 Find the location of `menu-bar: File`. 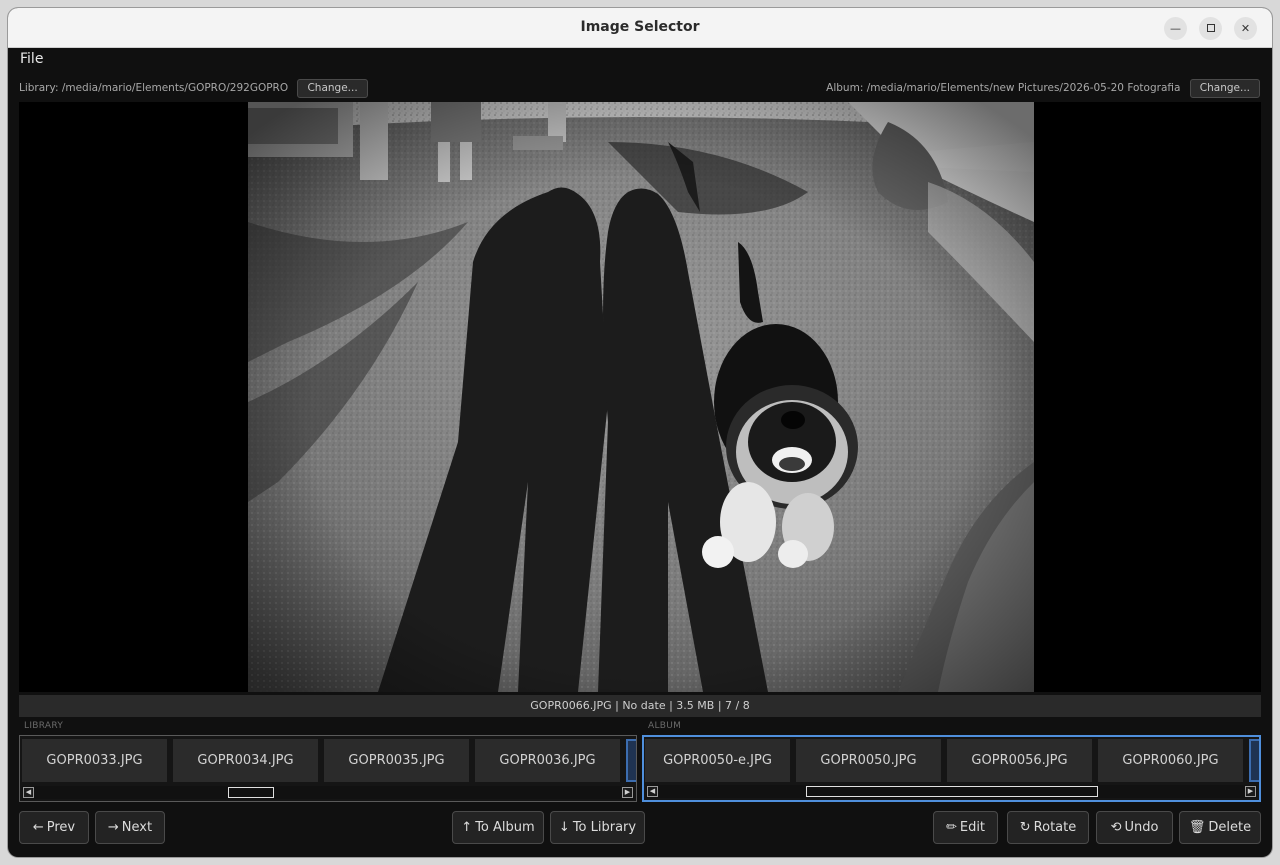

menu-bar: File is located at coordinates (640, 60).